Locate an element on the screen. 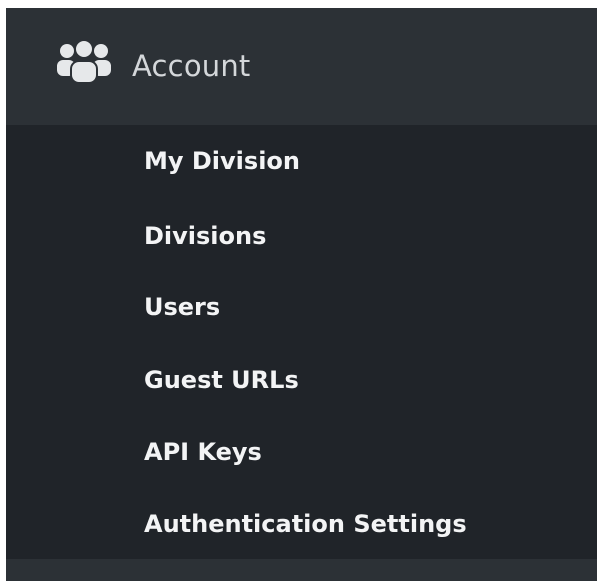  menu-item-my-division: My Division is located at coordinates (222, 161).